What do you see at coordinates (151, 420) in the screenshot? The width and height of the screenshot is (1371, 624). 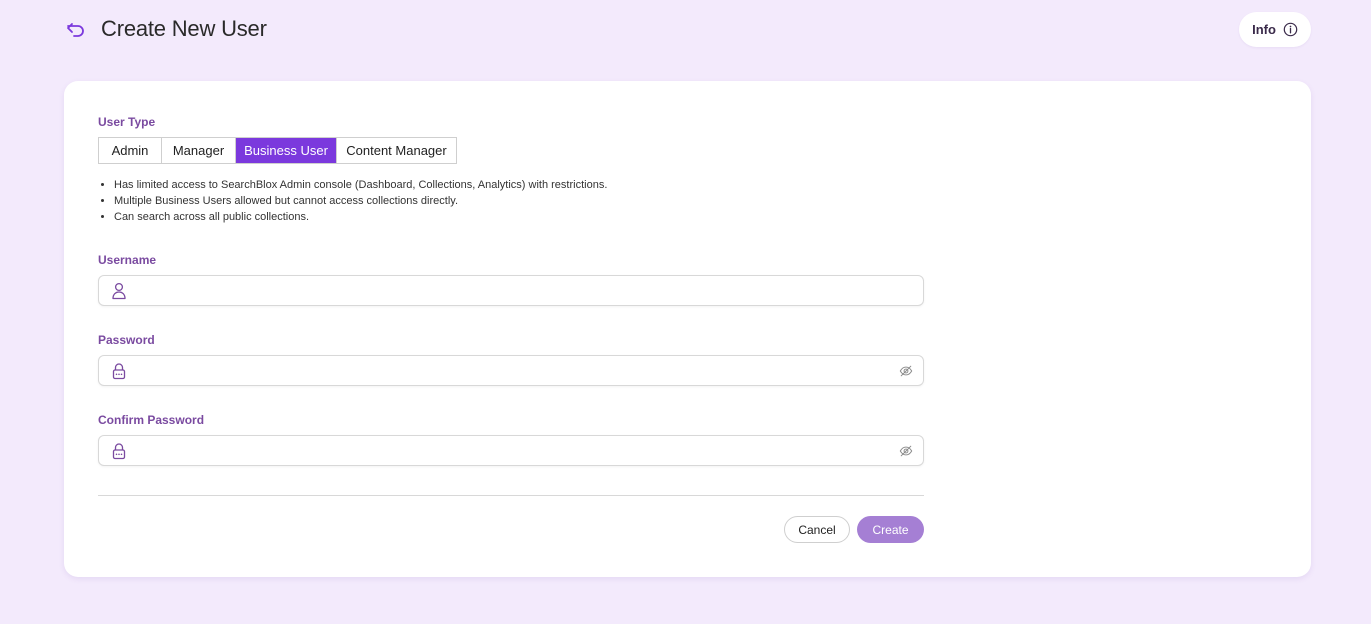 I see `confirm-password-label: Confirm Password` at bounding box center [151, 420].